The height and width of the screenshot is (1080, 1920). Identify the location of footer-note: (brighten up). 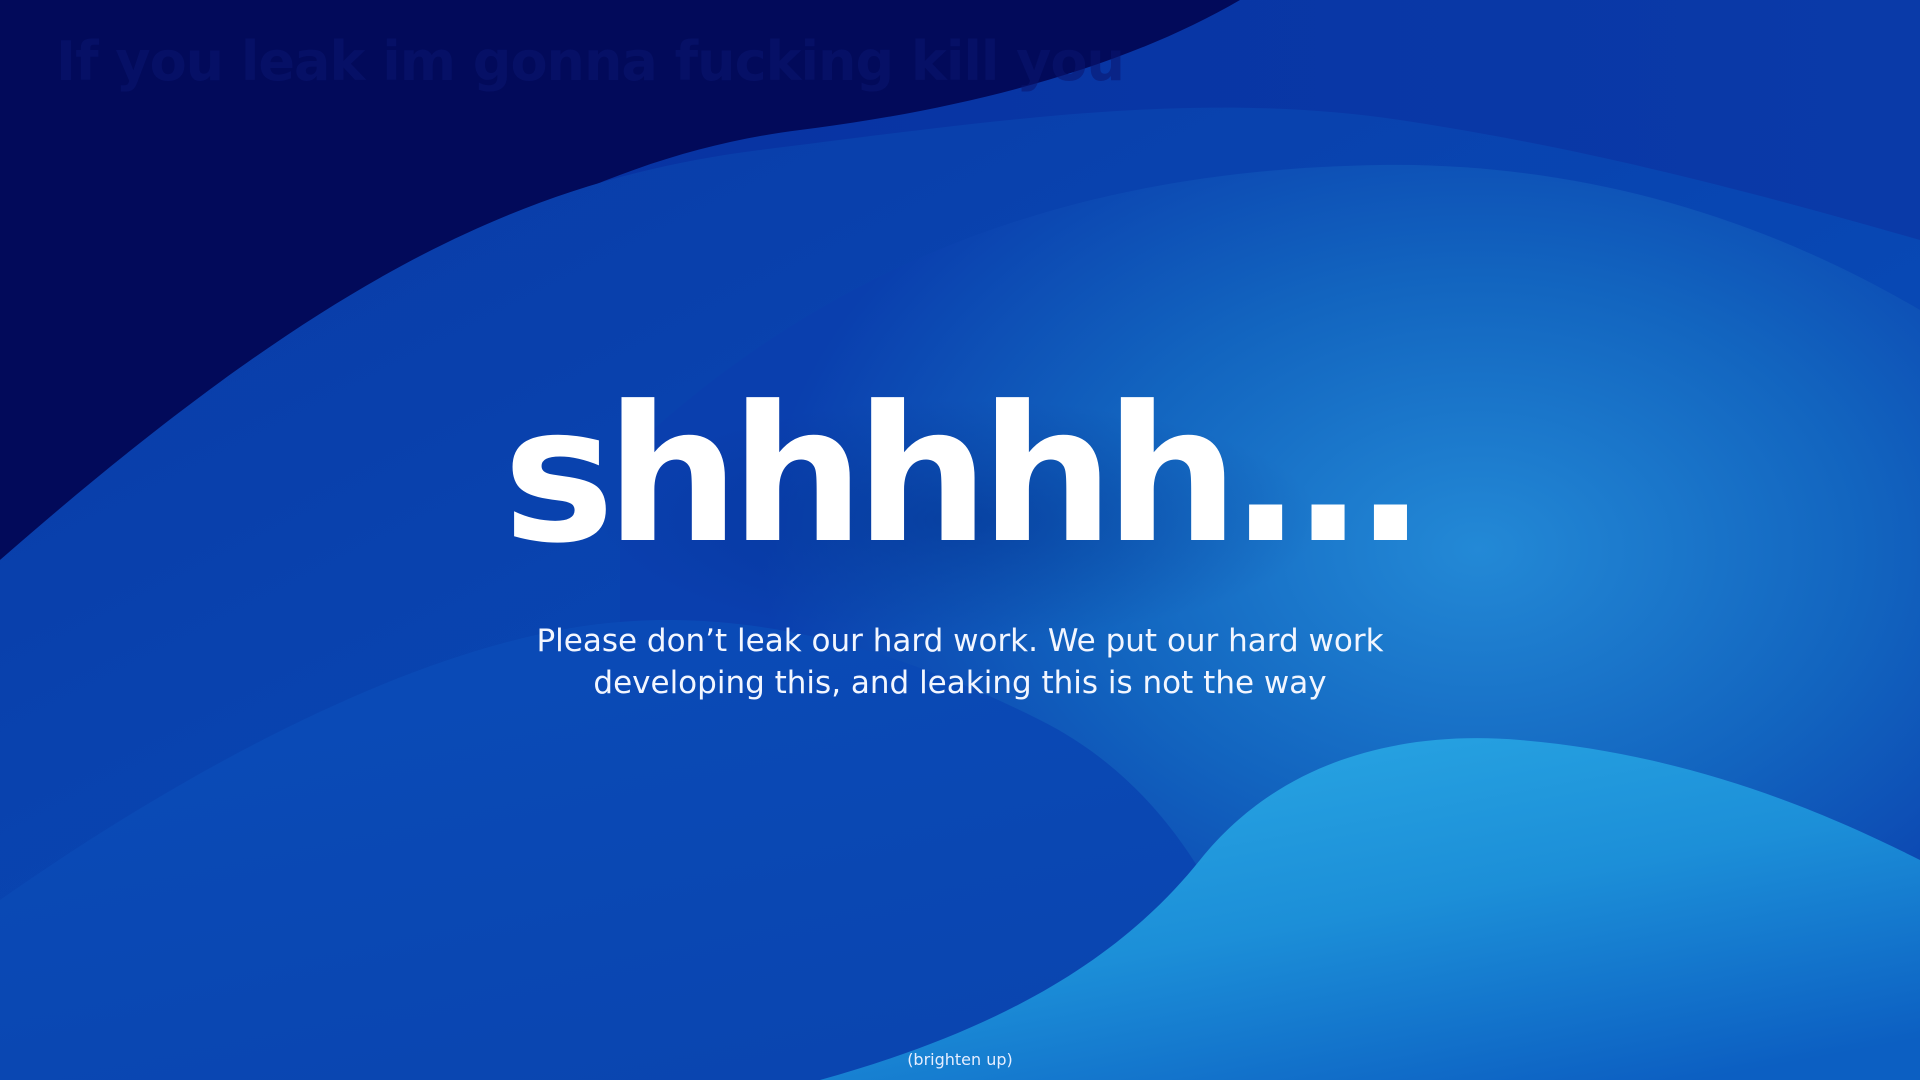
(960, 1059).